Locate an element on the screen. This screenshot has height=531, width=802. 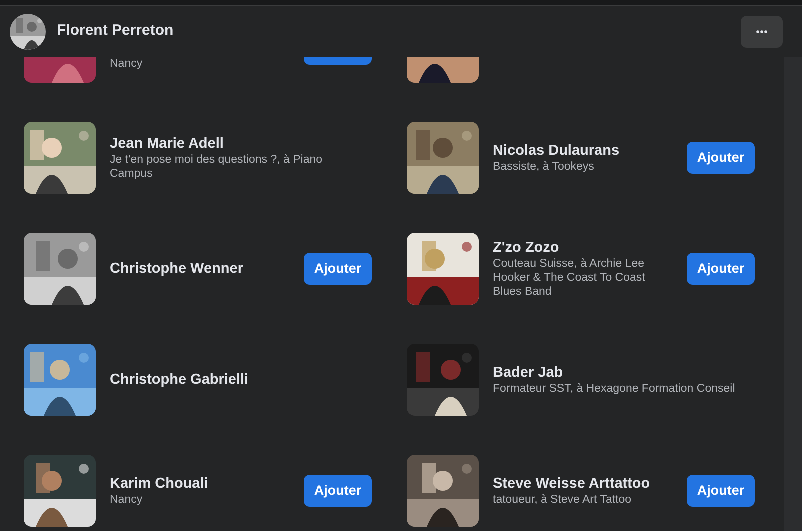
person-subtitle: Je t'en pose moi des questions ?, à Piano Campus is located at coordinates (217, 167).